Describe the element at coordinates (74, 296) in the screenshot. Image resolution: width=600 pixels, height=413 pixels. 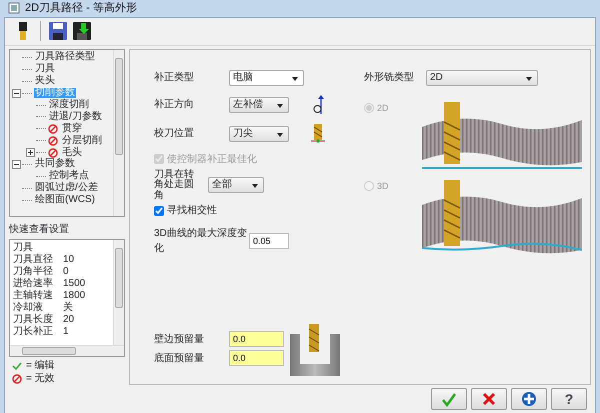
I see `setting-value: 1800` at that location.